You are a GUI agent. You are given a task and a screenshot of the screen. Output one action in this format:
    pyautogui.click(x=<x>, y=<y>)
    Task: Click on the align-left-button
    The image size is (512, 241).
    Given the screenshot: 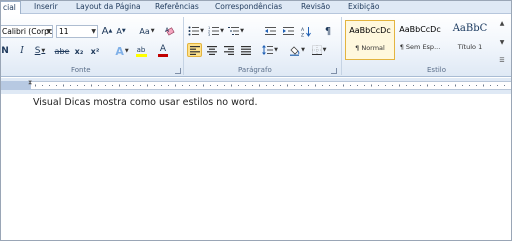 What is the action you would take?
    pyautogui.click(x=194, y=50)
    